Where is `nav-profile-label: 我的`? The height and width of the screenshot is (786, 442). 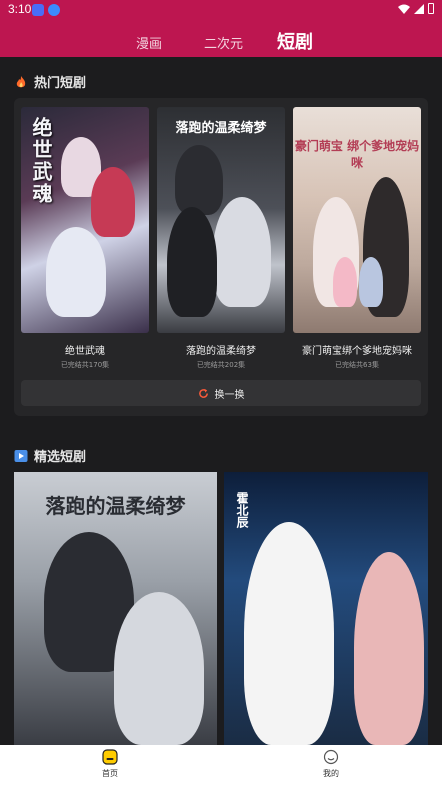 nav-profile-label: 我的 is located at coordinates (331, 773).